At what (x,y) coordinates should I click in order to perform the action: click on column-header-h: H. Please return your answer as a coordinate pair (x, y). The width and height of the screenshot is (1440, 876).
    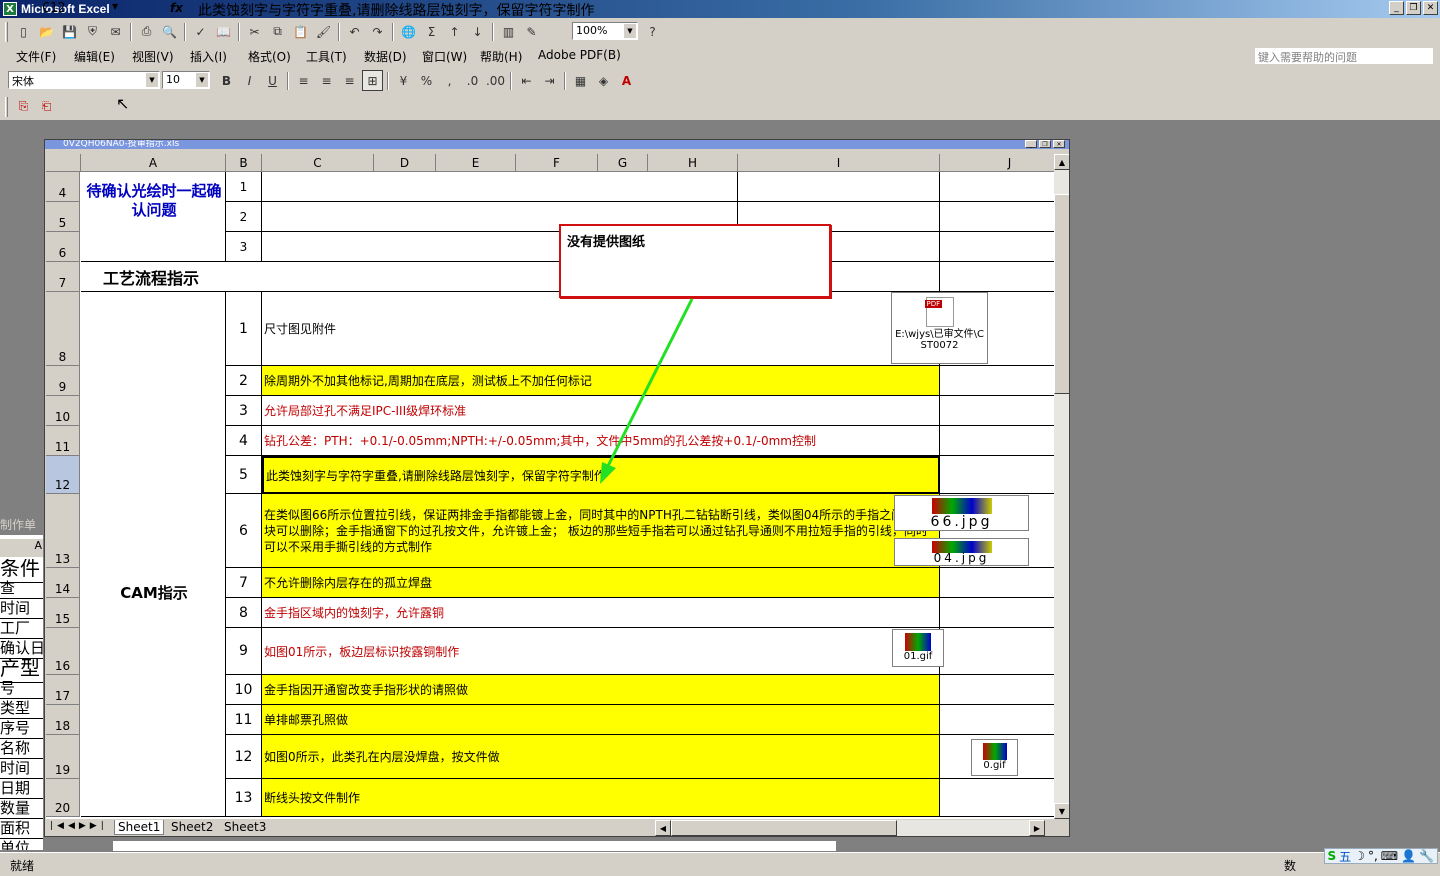
    Looking at the image, I should click on (693, 163).